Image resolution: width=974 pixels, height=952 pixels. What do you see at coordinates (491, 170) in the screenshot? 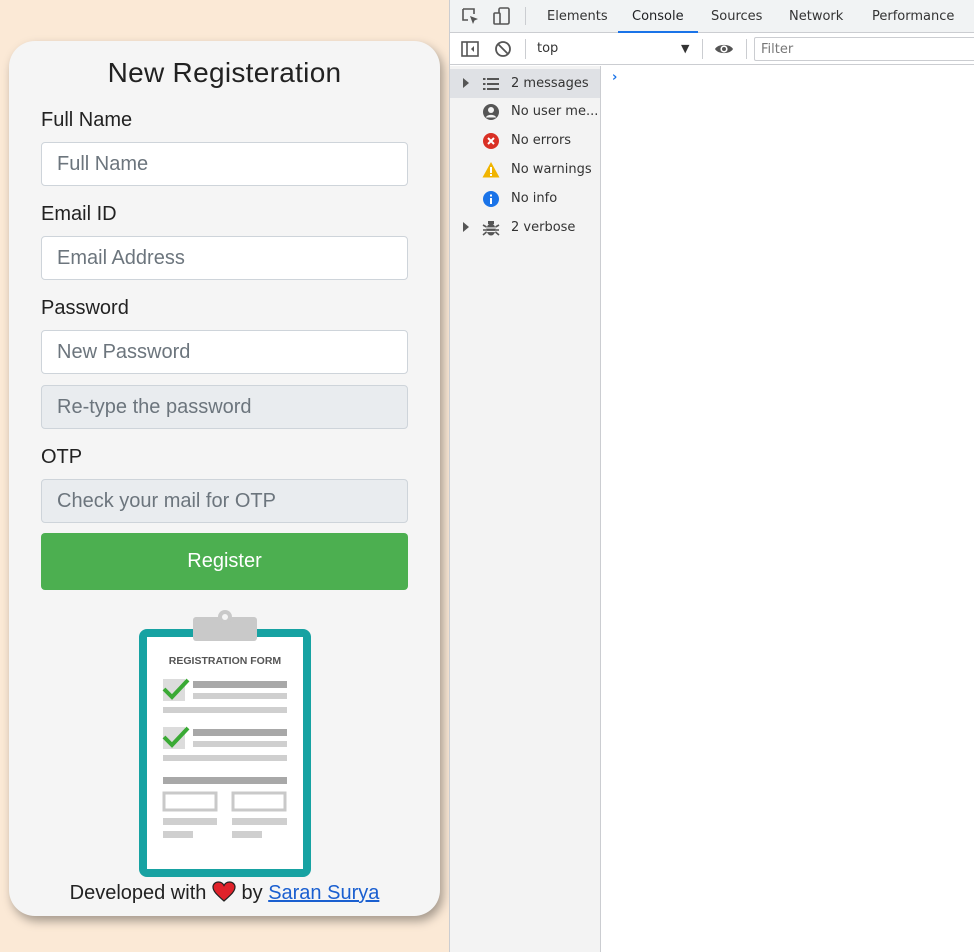
I see `warning-icon` at bounding box center [491, 170].